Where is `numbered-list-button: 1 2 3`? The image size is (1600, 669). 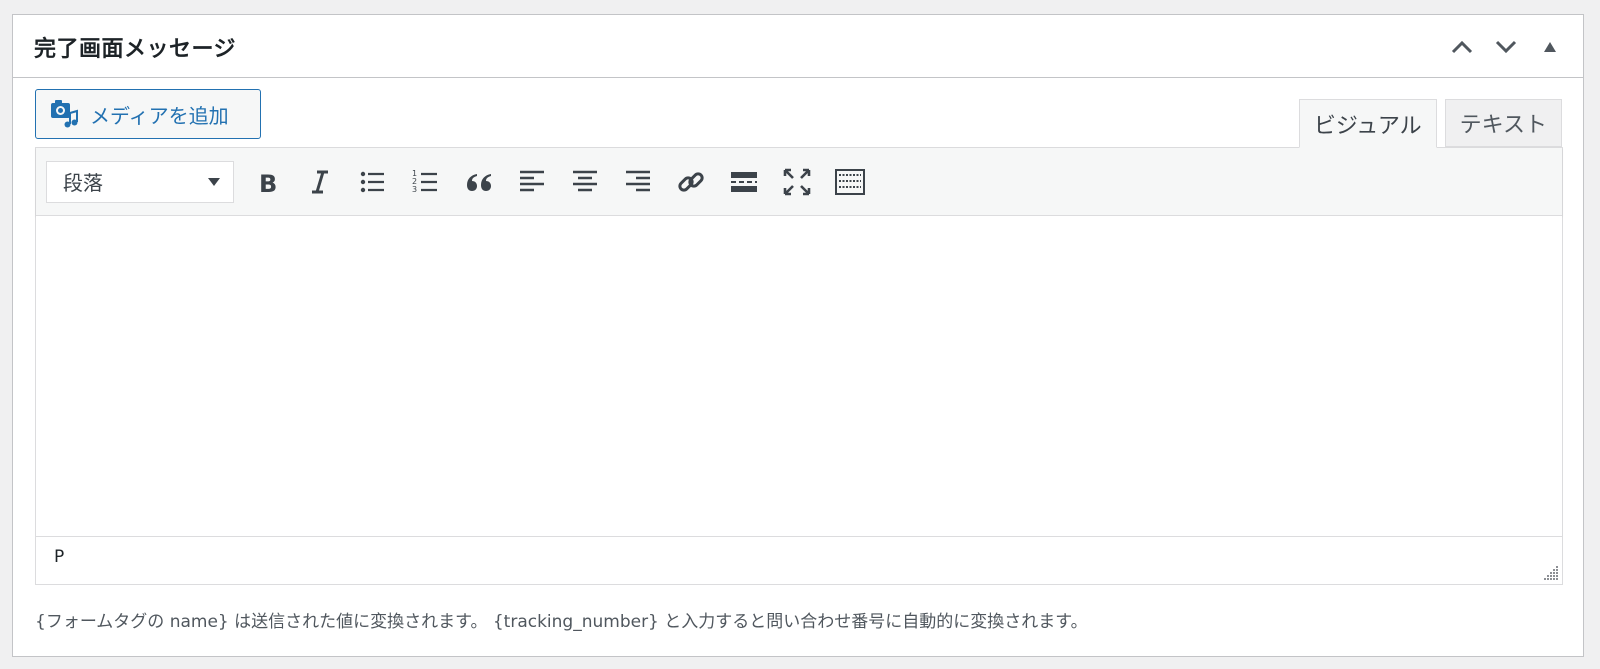
numbered-list-button: 1 2 3 is located at coordinates (426, 182).